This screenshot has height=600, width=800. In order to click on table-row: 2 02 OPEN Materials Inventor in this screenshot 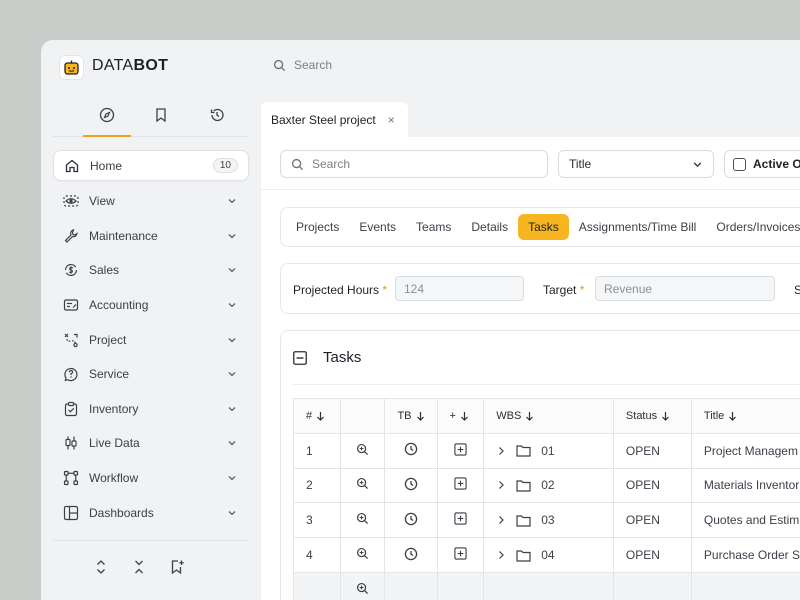, I will do `click(546, 485)`.